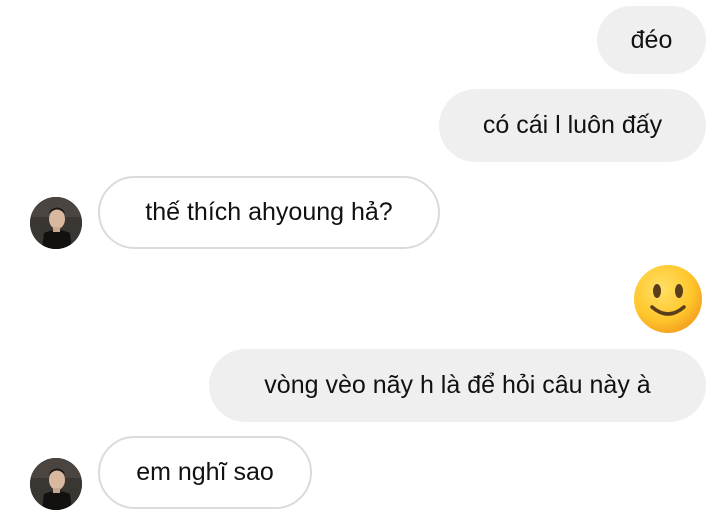 Image resolution: width=720 pixels, height=512 pixels. I want to click on sent-message-bubble: có cái l luôn đấy, so click(572, 125).